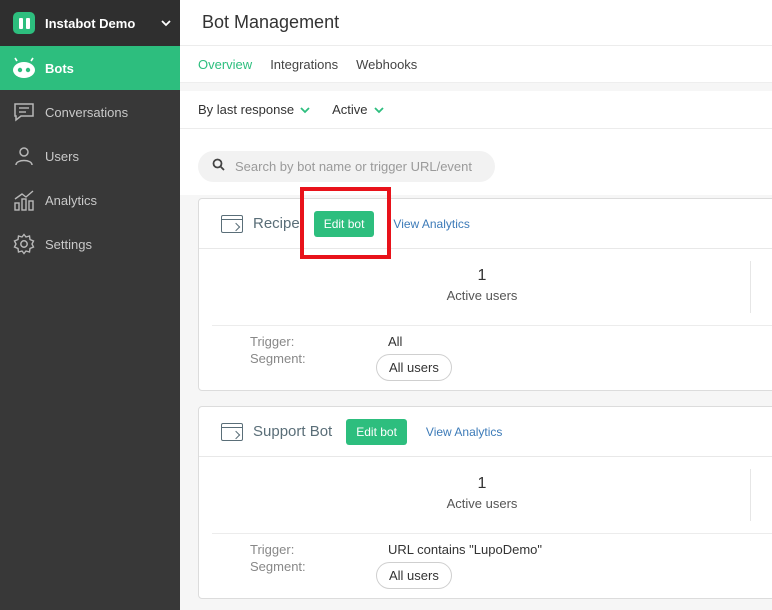 The image size is (772, 610). I want to click on bot-name: Support Bot, so click(292, 431).